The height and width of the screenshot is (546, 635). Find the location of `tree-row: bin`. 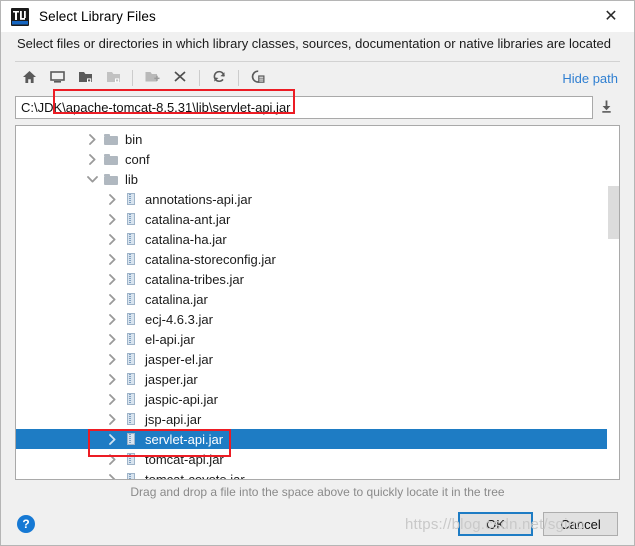

tree-row: bin is located at coordinates (311, 139).